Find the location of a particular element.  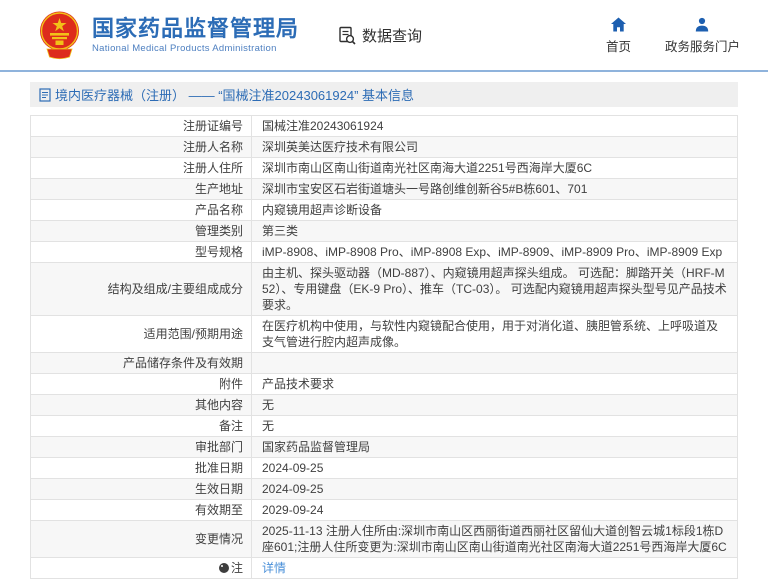

note-icon is located at coordinates (223, 568).